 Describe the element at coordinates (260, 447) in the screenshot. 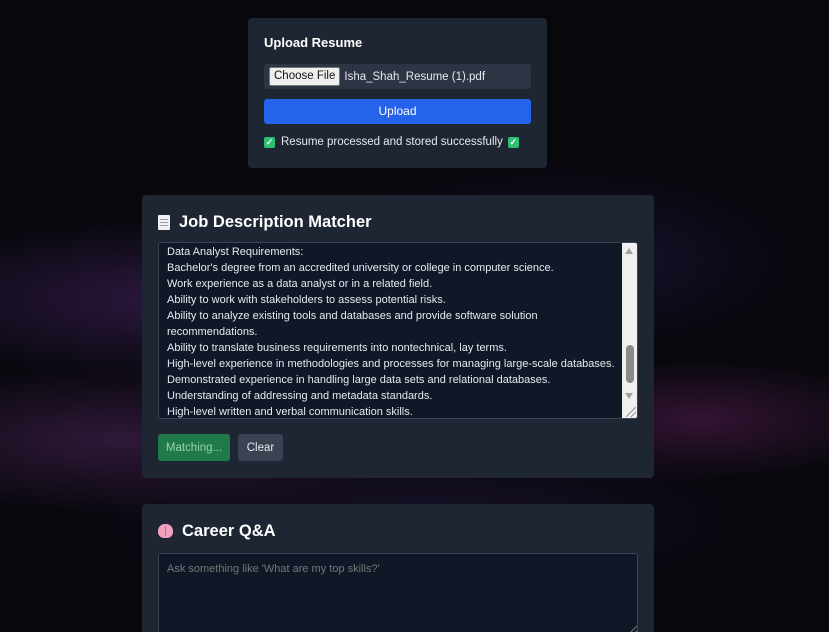

I see `clear-button: Clear` at that location.